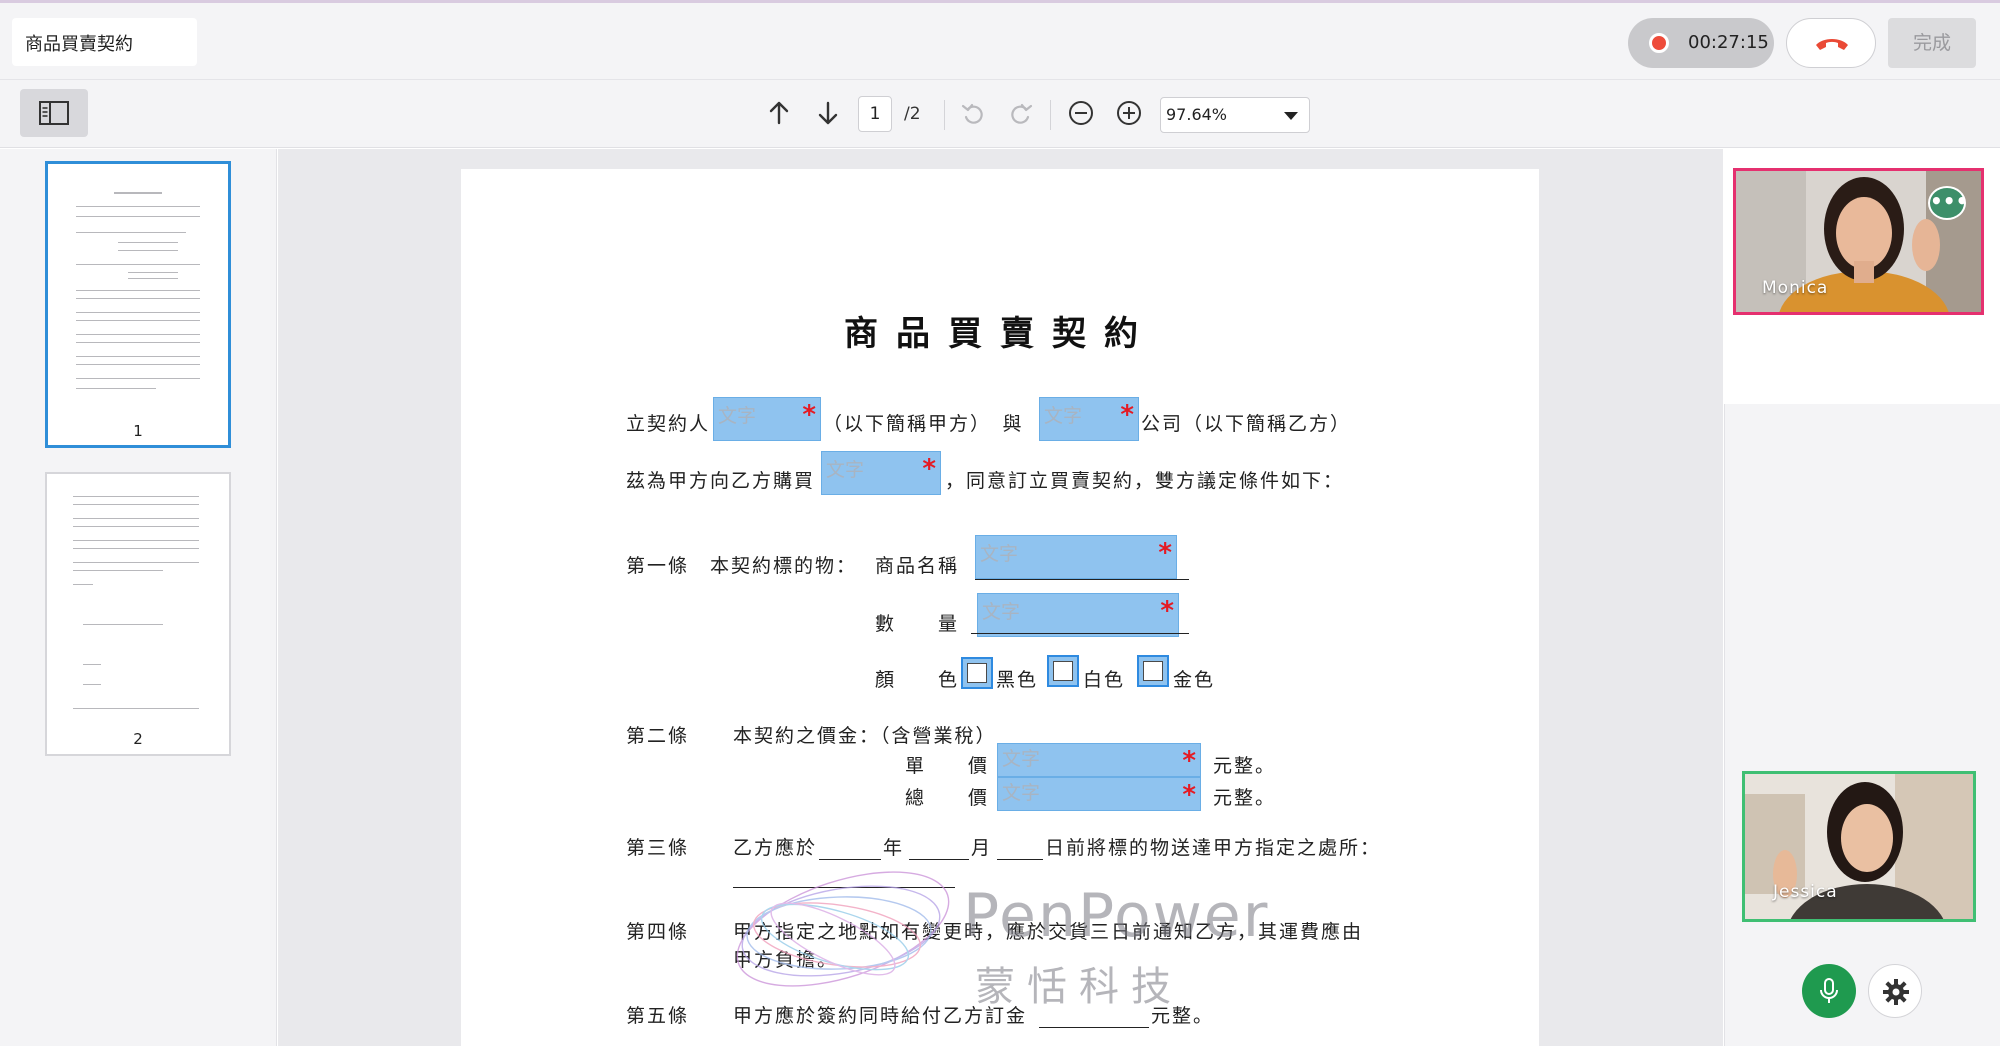 The width and height of the screenshot is (2000, 1046). I want to click on article-2-label: 第二條, so click(658, 736).